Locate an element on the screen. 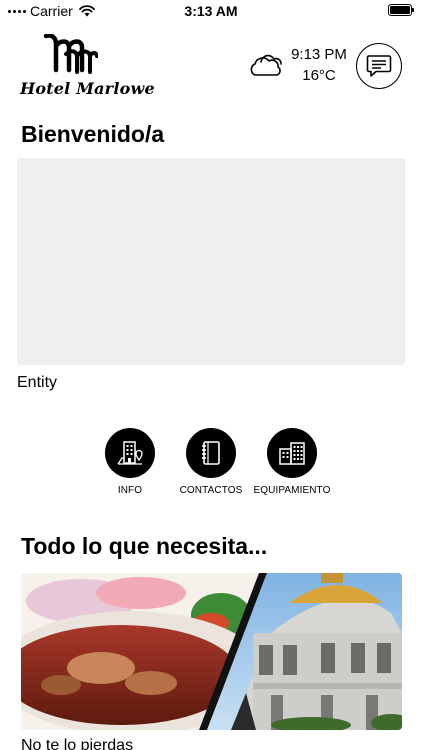  weather-time: 9:13 PM is located at coordinates (319, 54).